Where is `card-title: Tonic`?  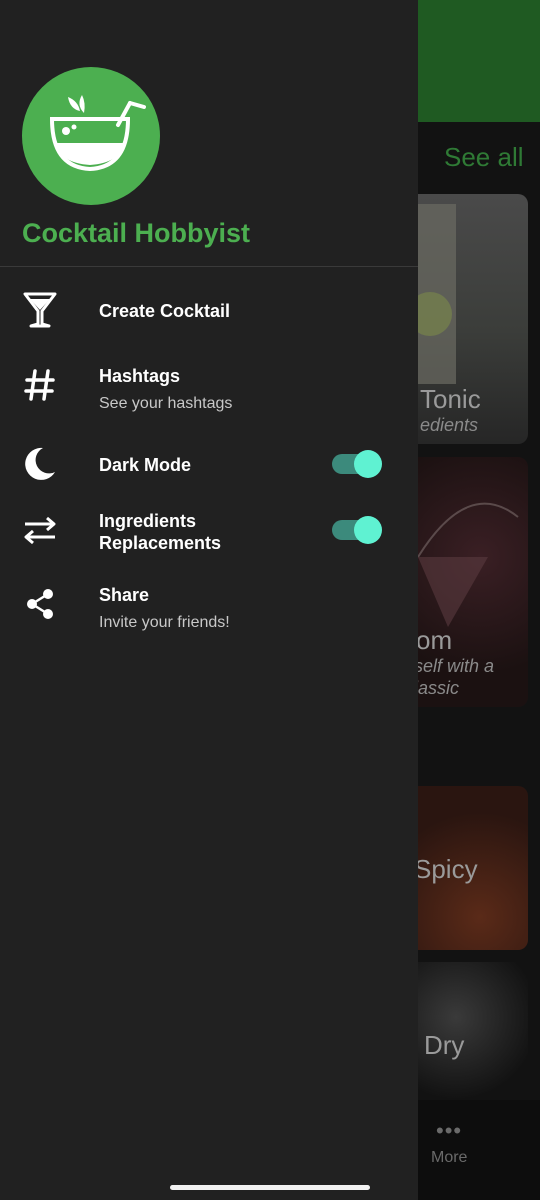
card-title: Tonic is located at coordinates (450, 399).